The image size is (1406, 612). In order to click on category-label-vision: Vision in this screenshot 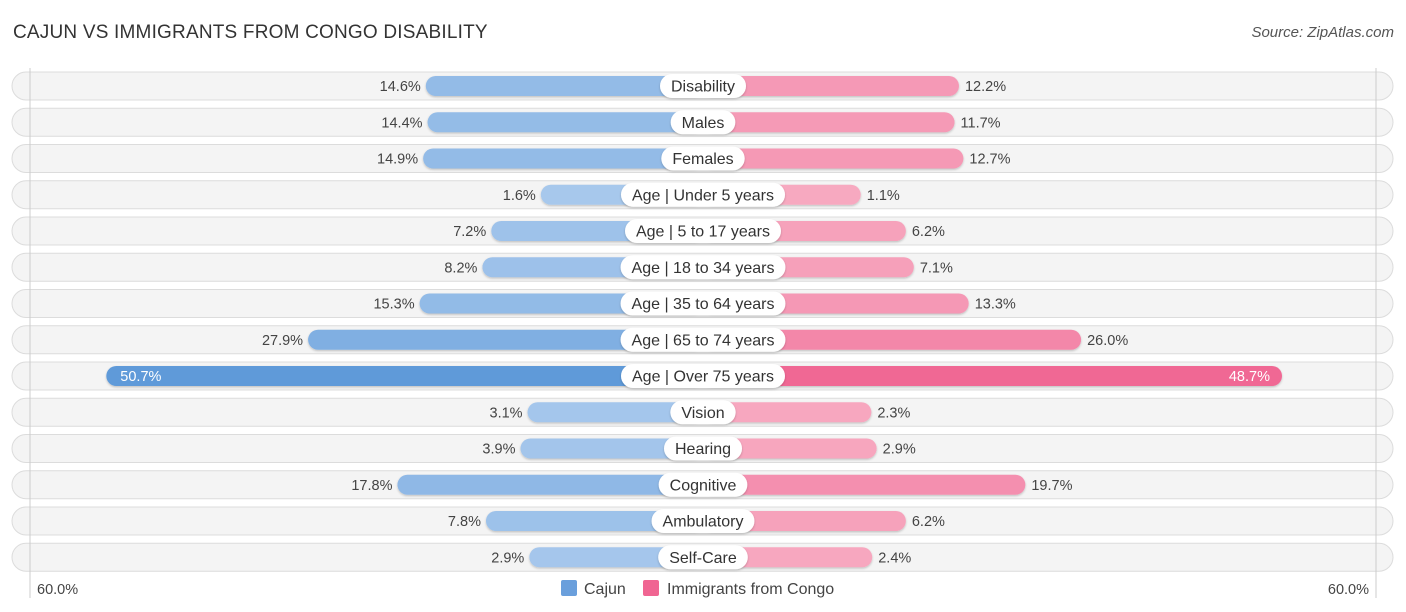, I will do `click(702, 413)`.